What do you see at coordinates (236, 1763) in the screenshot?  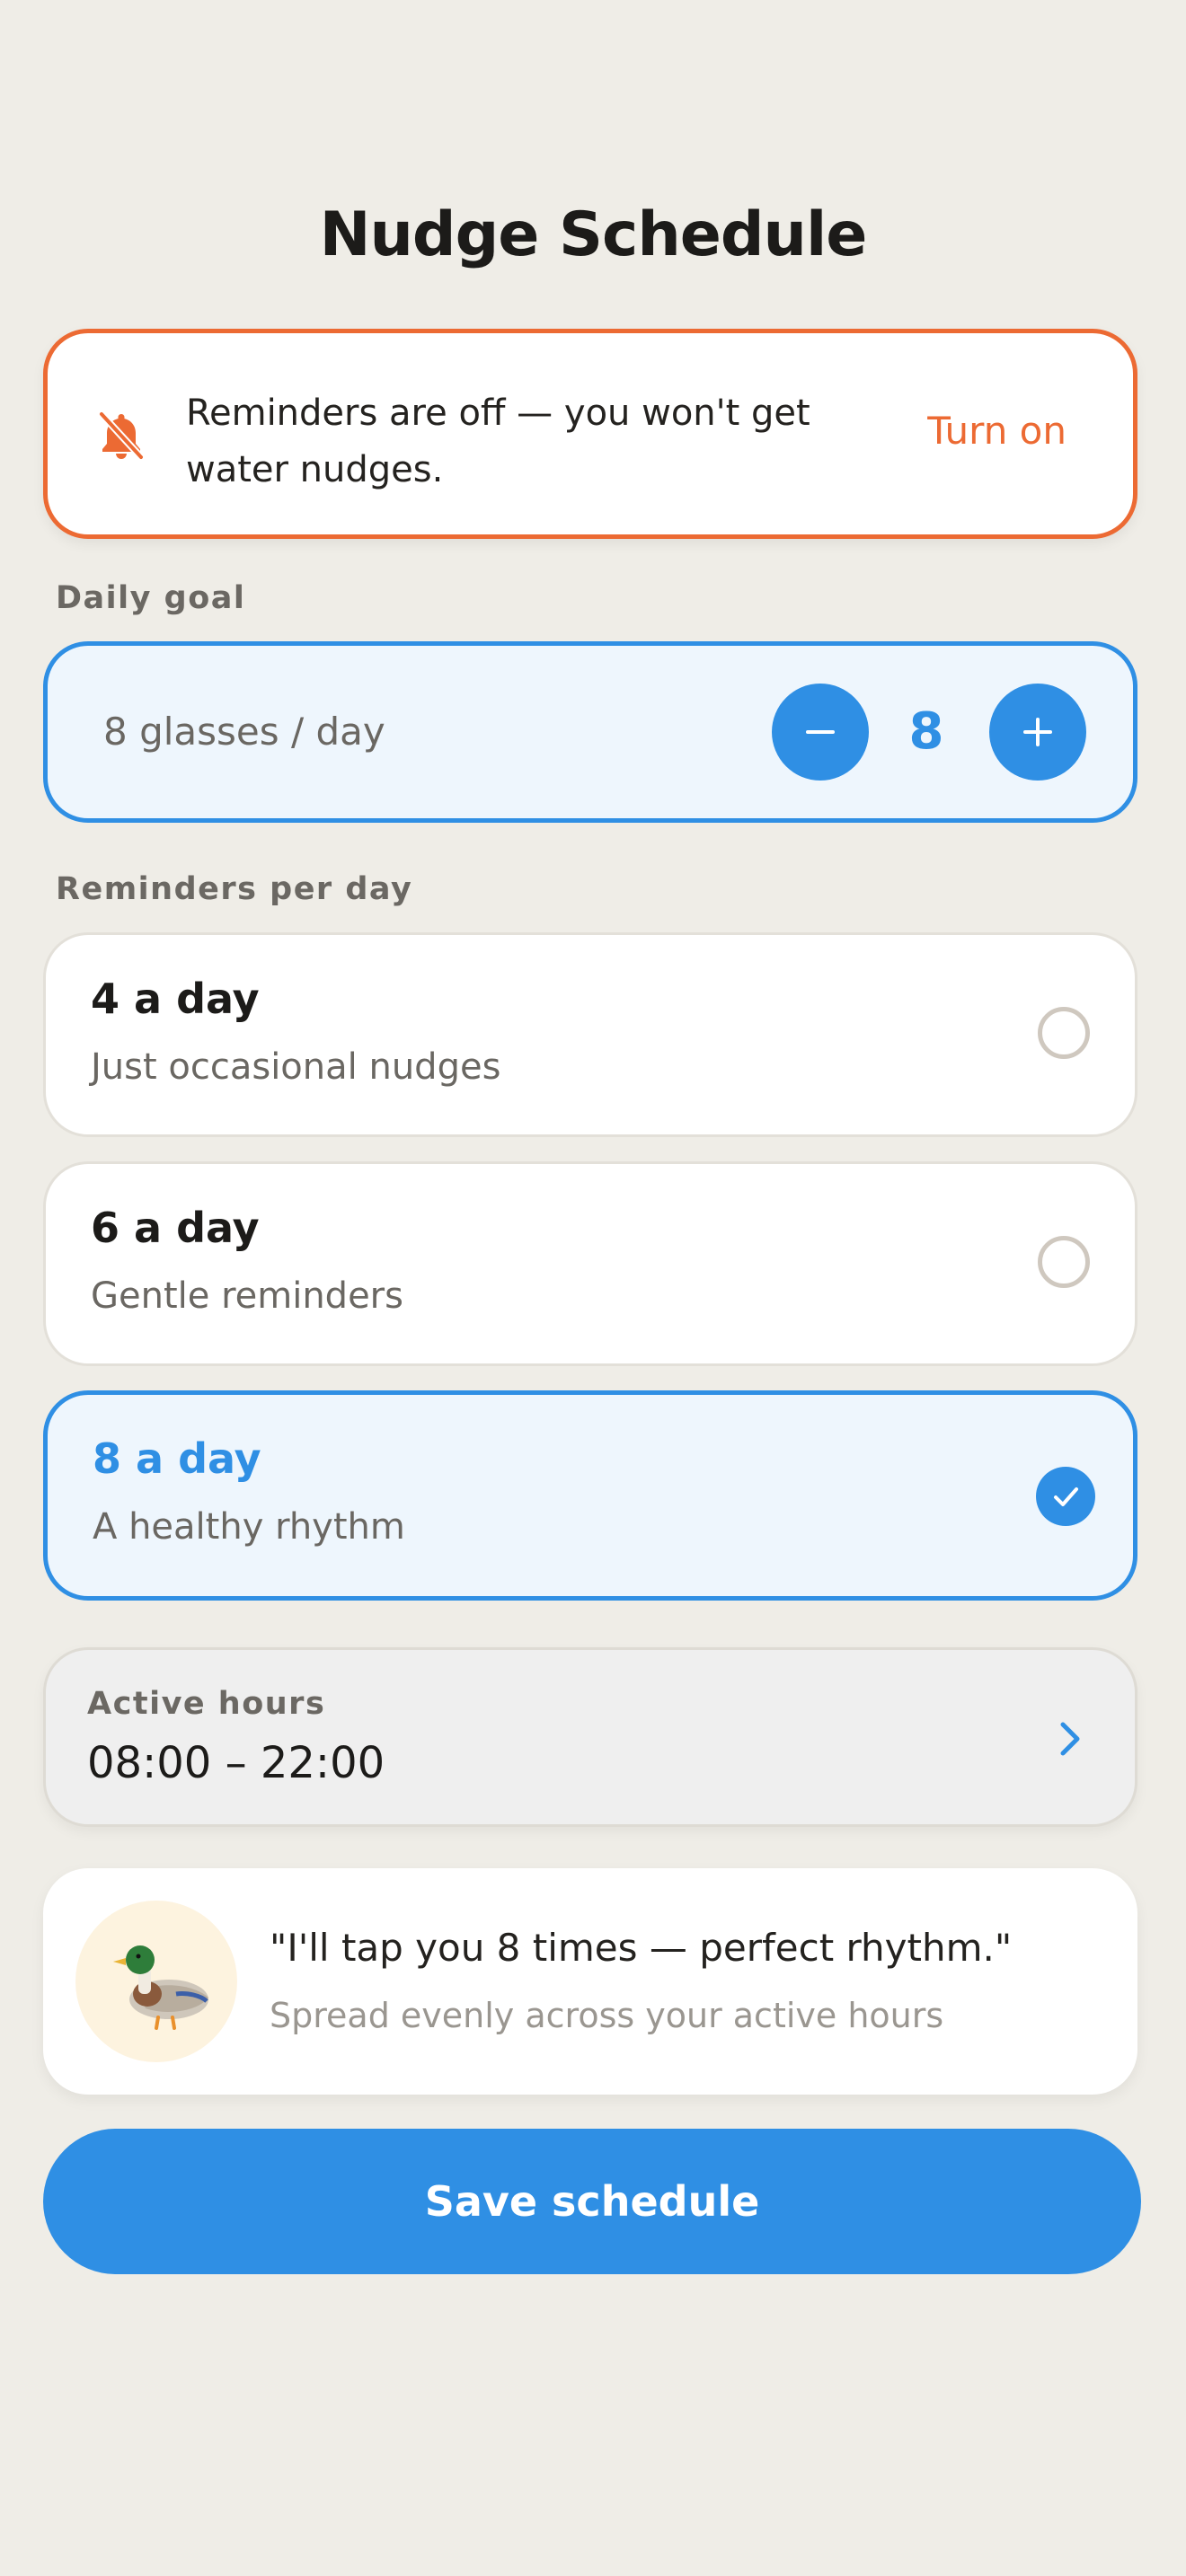 I see `active-hours-value: 08:00 – 22:00` at bounding box center [236, 1763].